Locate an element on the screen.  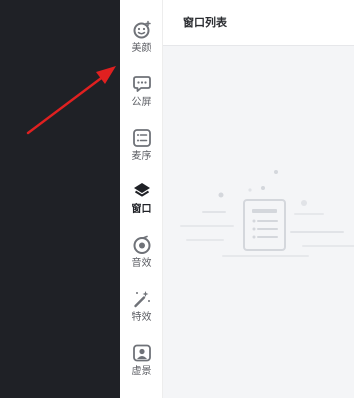
face-beauty-icon is located at coordinates (142, 29).